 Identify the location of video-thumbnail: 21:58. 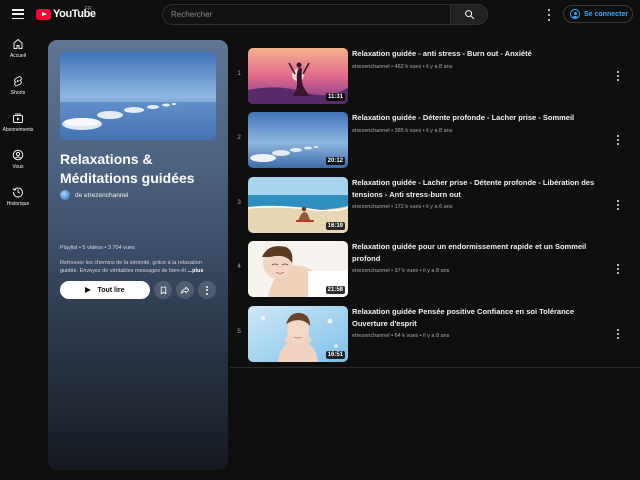
(298, 269).